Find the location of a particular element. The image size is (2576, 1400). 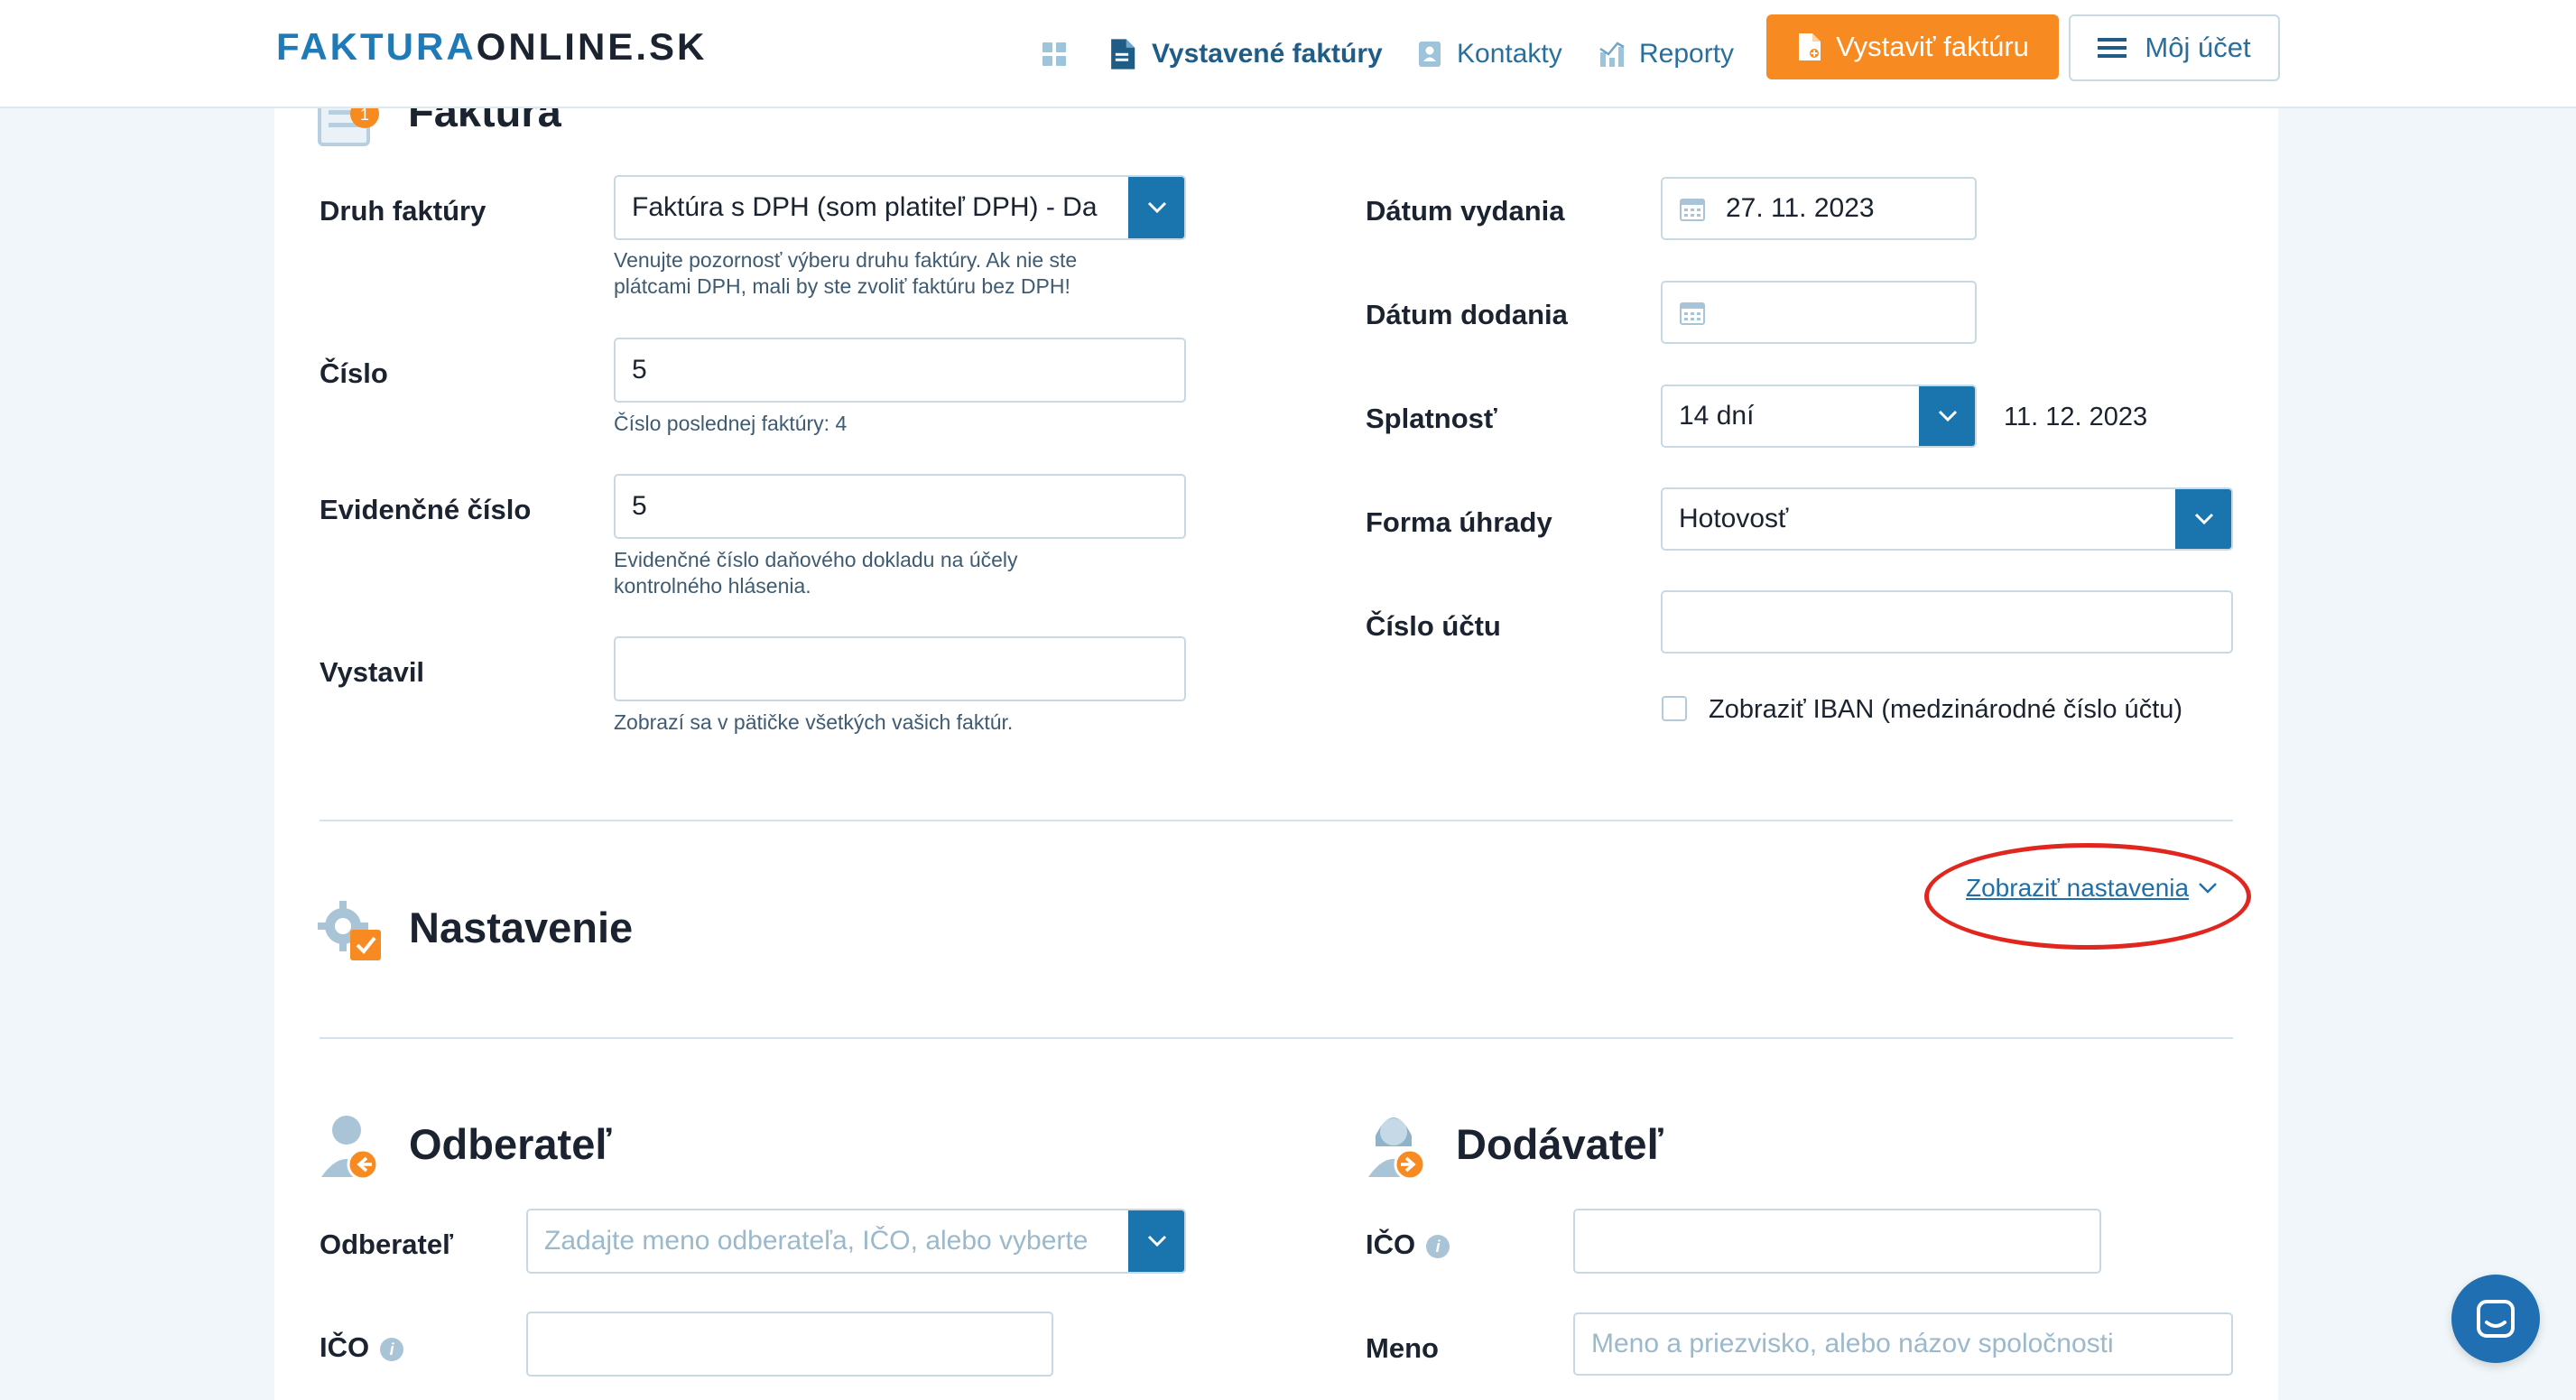

chat-widget-button is located at coordinates (2495, 1319).